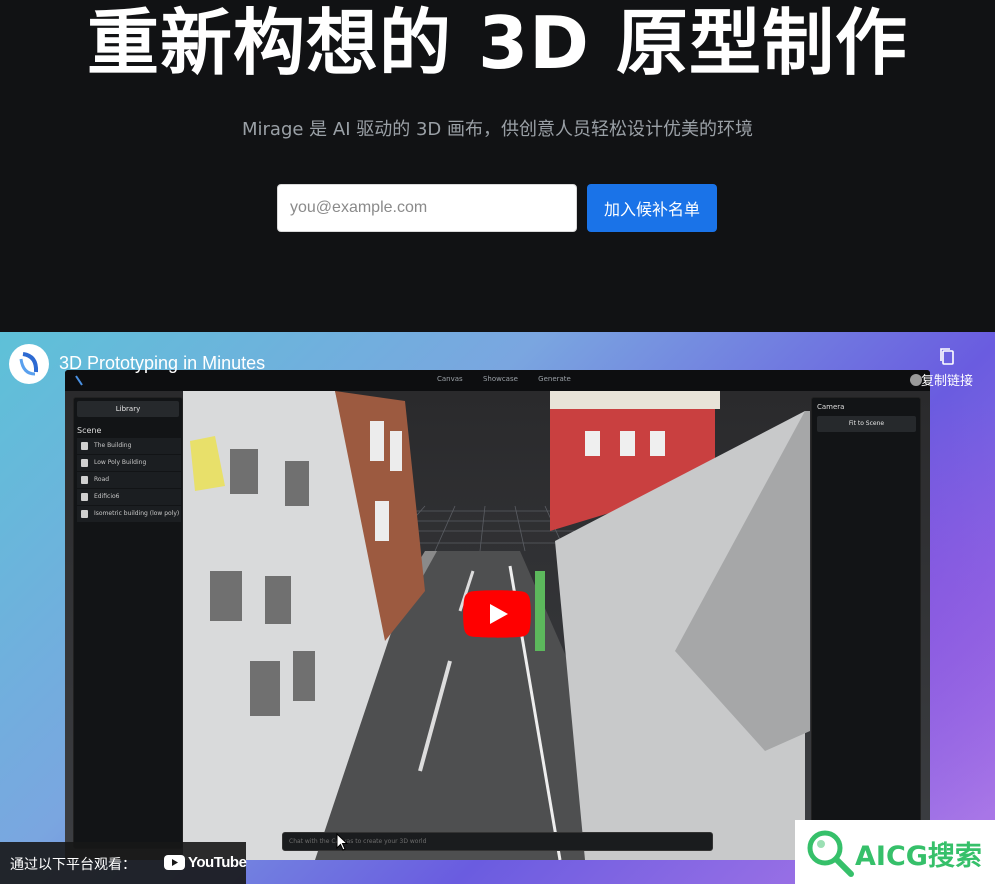 The height and width of the screenshot is (884, 995). Describe the element at coordinates (831, 407) in the screenshot. I see `camera-heading: Camera` at that location.